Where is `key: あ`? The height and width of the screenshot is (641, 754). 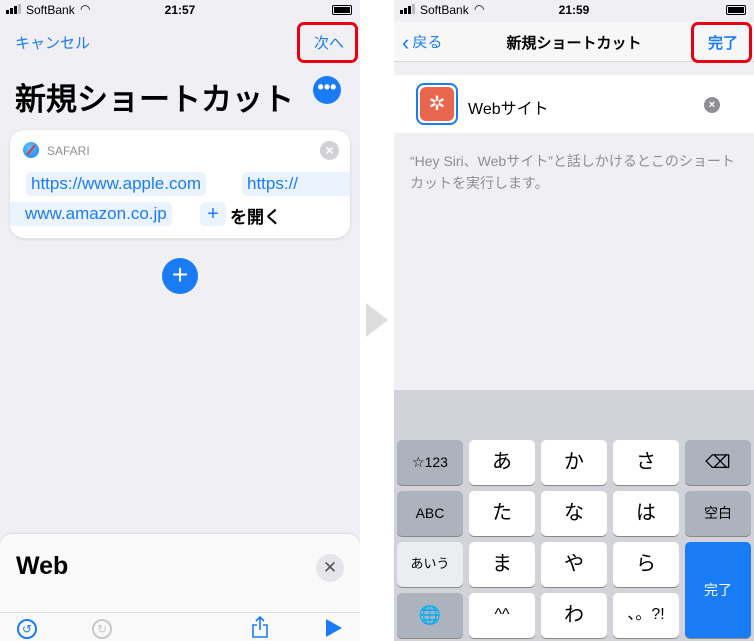 key: あ is located at coordinates (502, 462).